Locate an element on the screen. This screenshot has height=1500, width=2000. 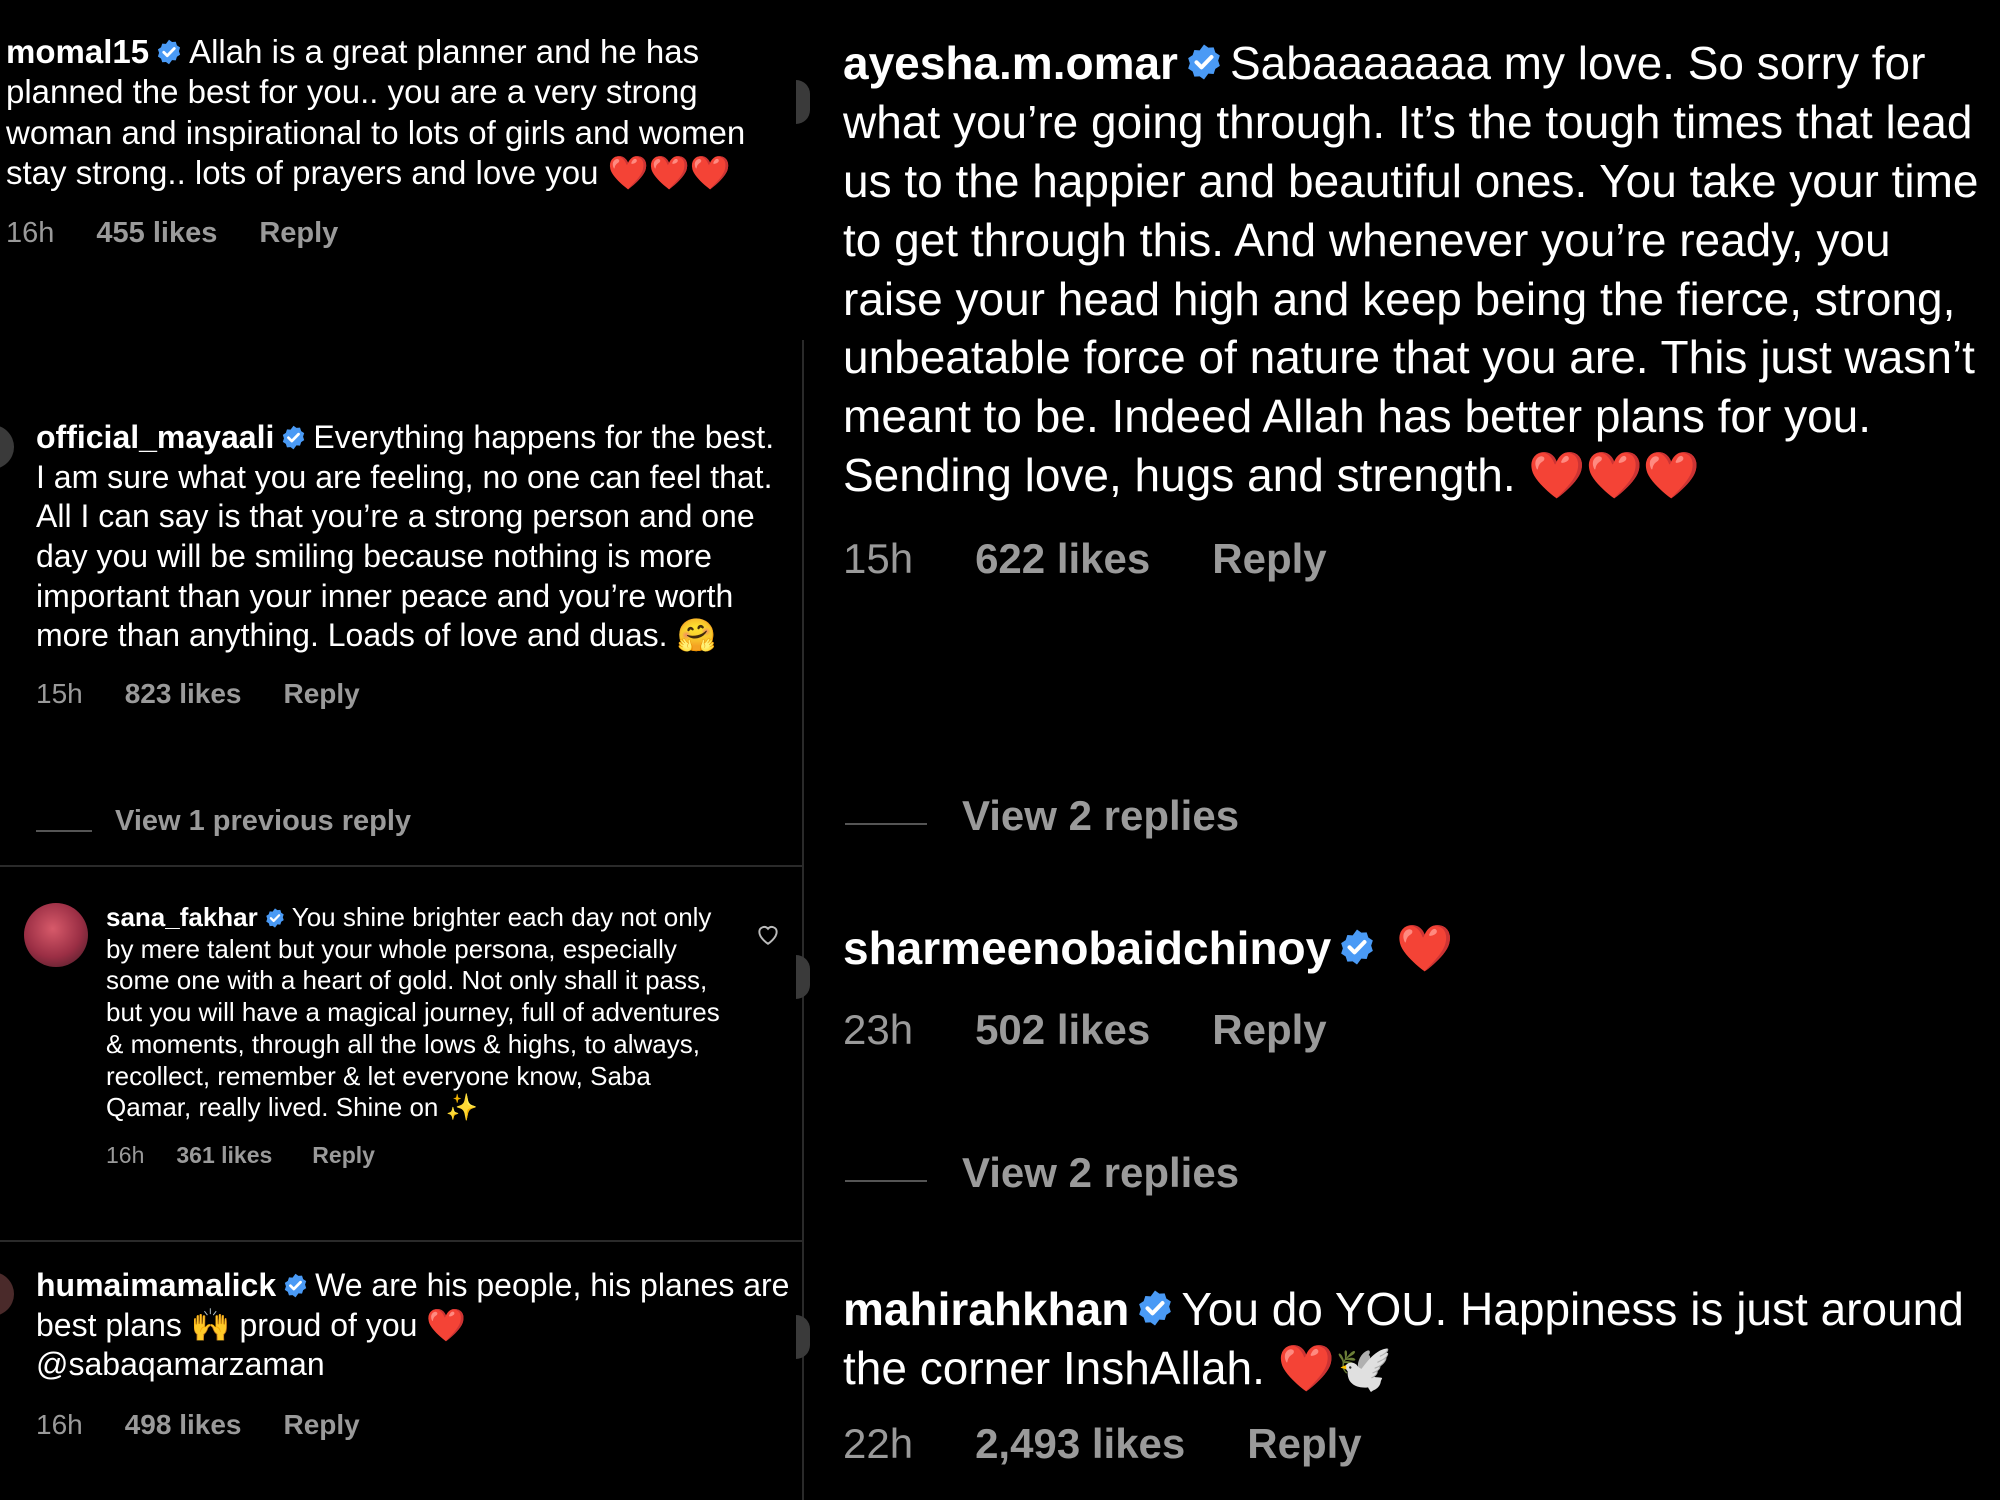
like-count: 2,493 likes is located at coordinates (1080, 1444).